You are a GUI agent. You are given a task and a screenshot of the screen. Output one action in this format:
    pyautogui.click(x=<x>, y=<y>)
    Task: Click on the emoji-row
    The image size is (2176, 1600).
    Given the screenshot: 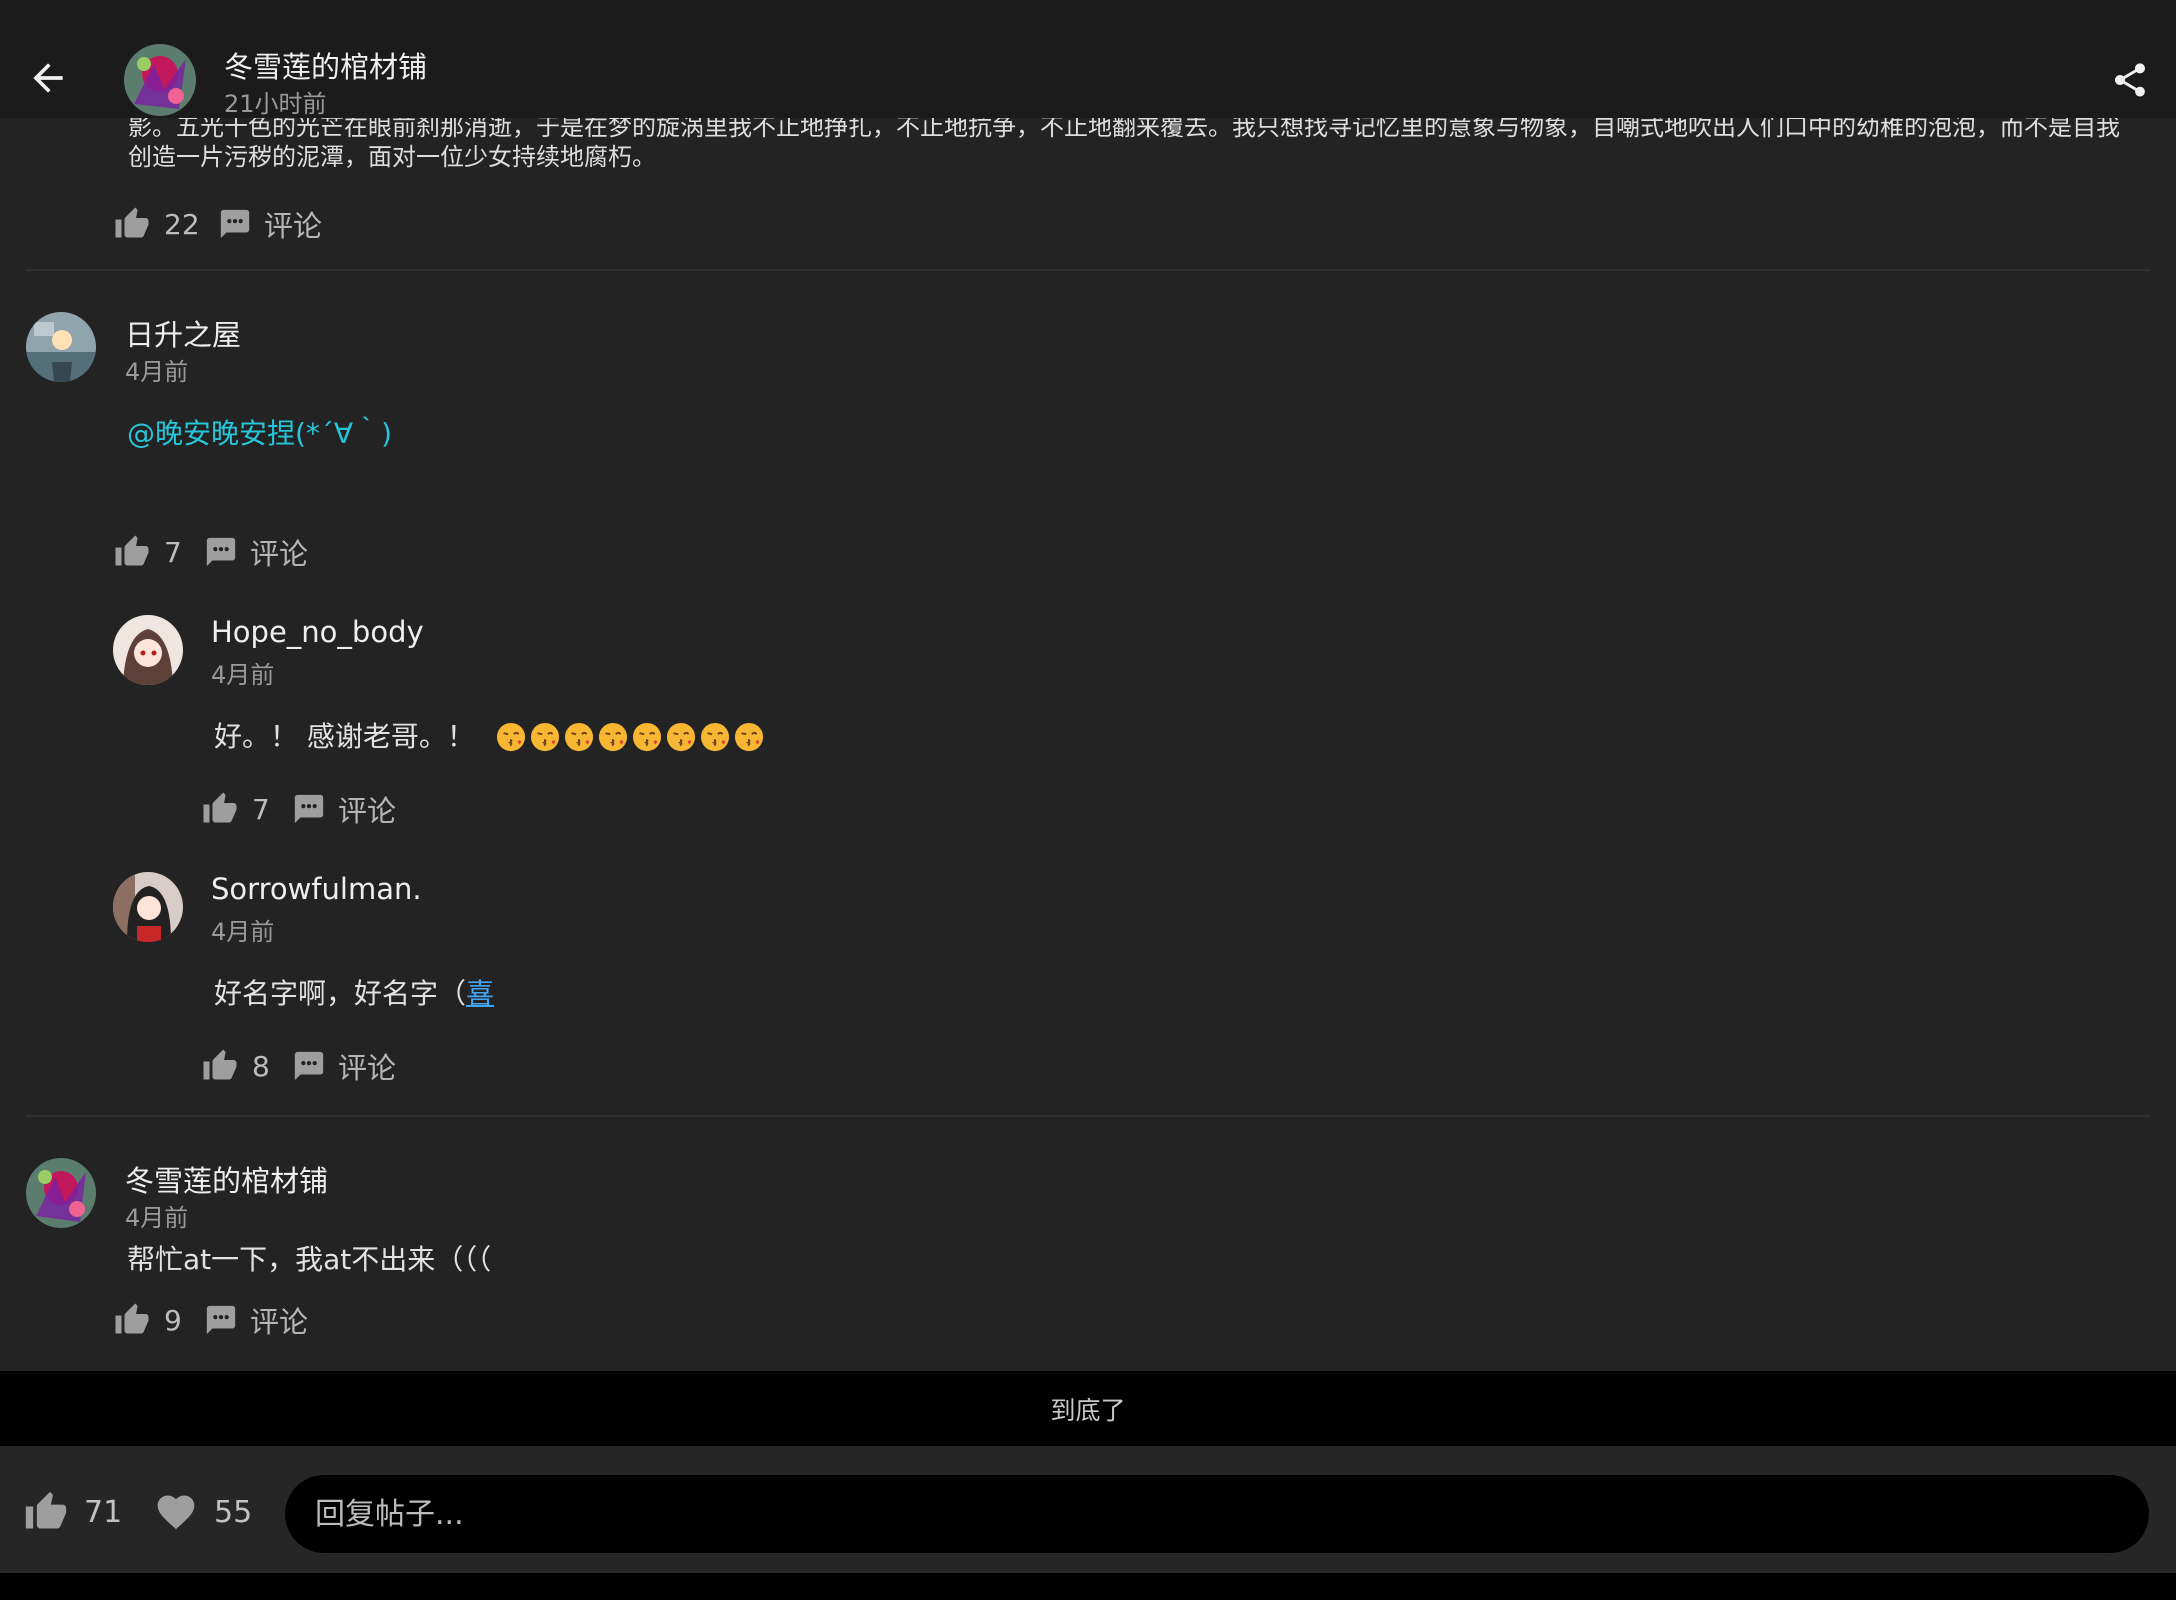 What is the action you would take?
    pyautogui.click(x=632, y=736)
    